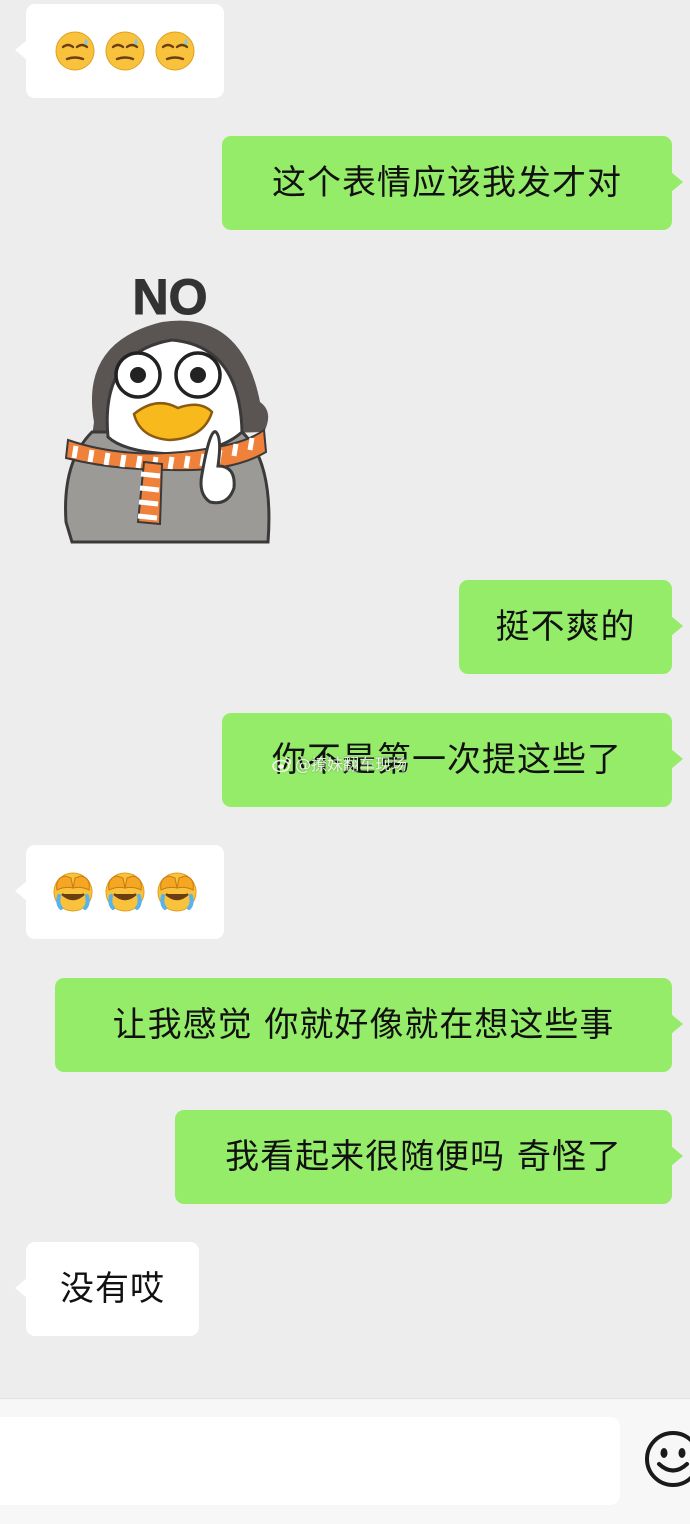 Image resolution: width=690 pixels, height=1524 pixels. I want to click on message-bubble-outgoing: 挺不爽的, so click(571, 627).